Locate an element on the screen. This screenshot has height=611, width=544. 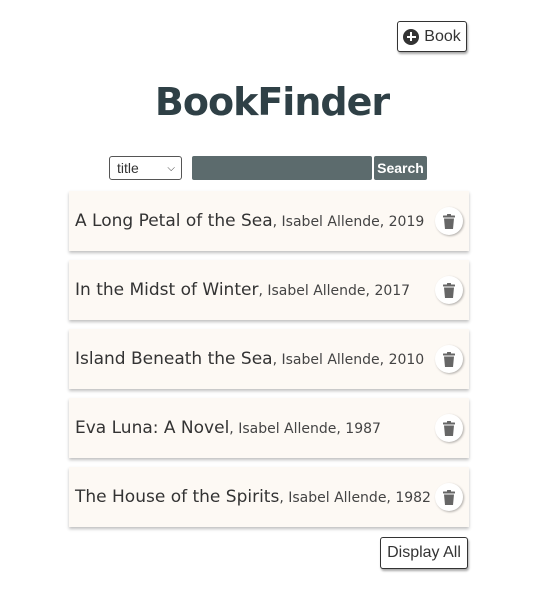
book-title: In the Midst of Winter is located at coordinates (167, 290).